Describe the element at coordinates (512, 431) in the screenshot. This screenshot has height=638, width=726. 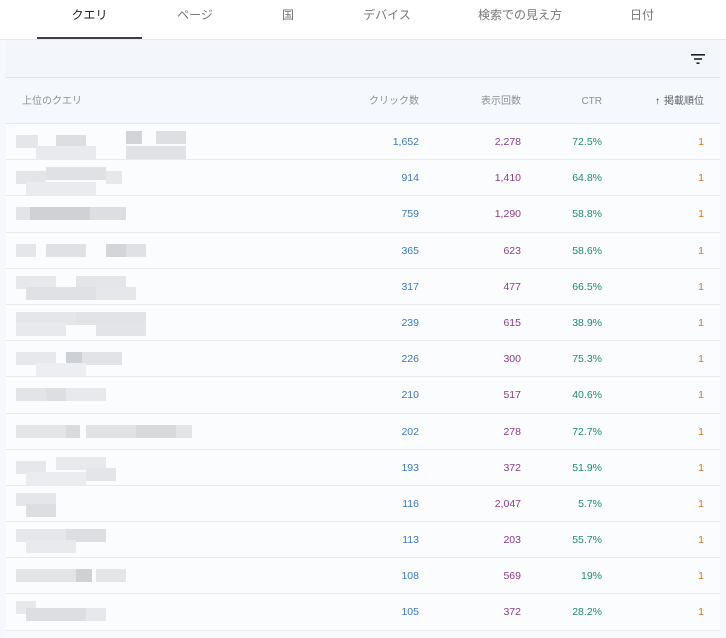
I see `cell-impressions: 278` at that location.